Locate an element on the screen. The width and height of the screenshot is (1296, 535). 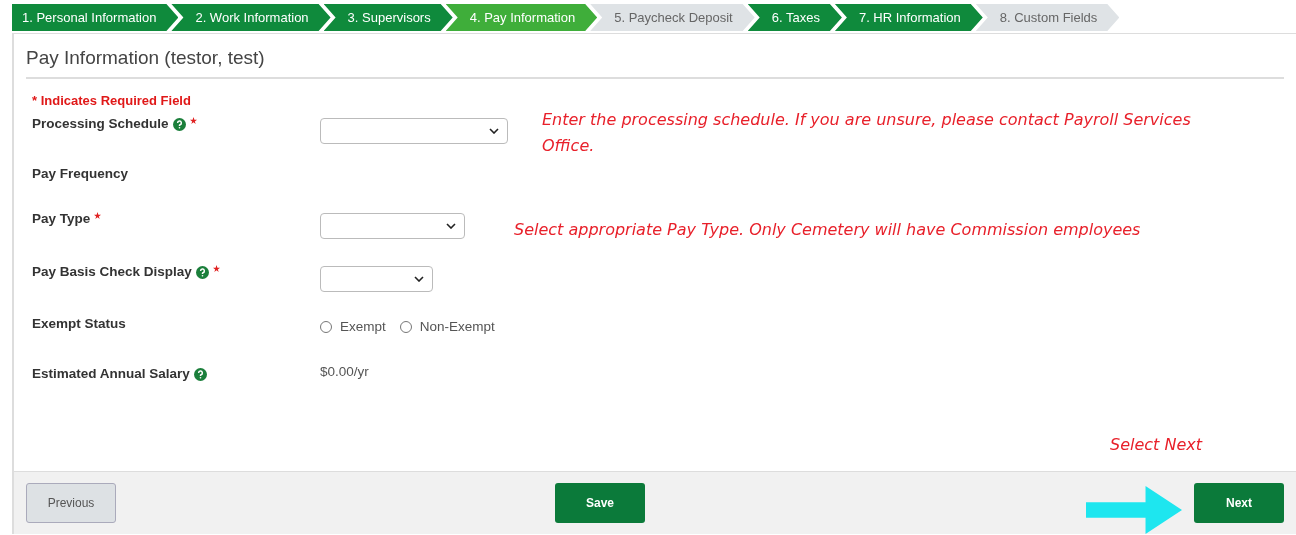
field-label: Pay Basis Check Display is located at coordinates (112, 271).